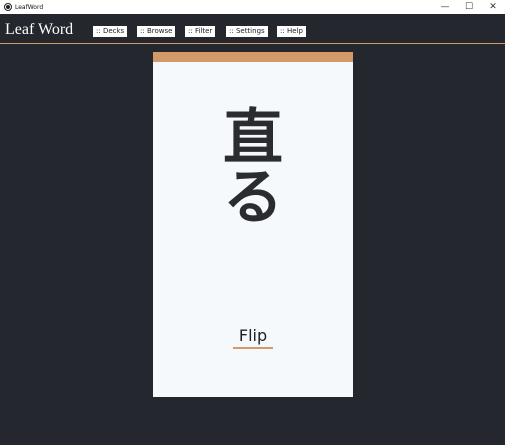 The height and width of the screenshot is (445, 505). I want to click on window-titlebar: LeafWord — ☐ ✕, so click(252, 7).